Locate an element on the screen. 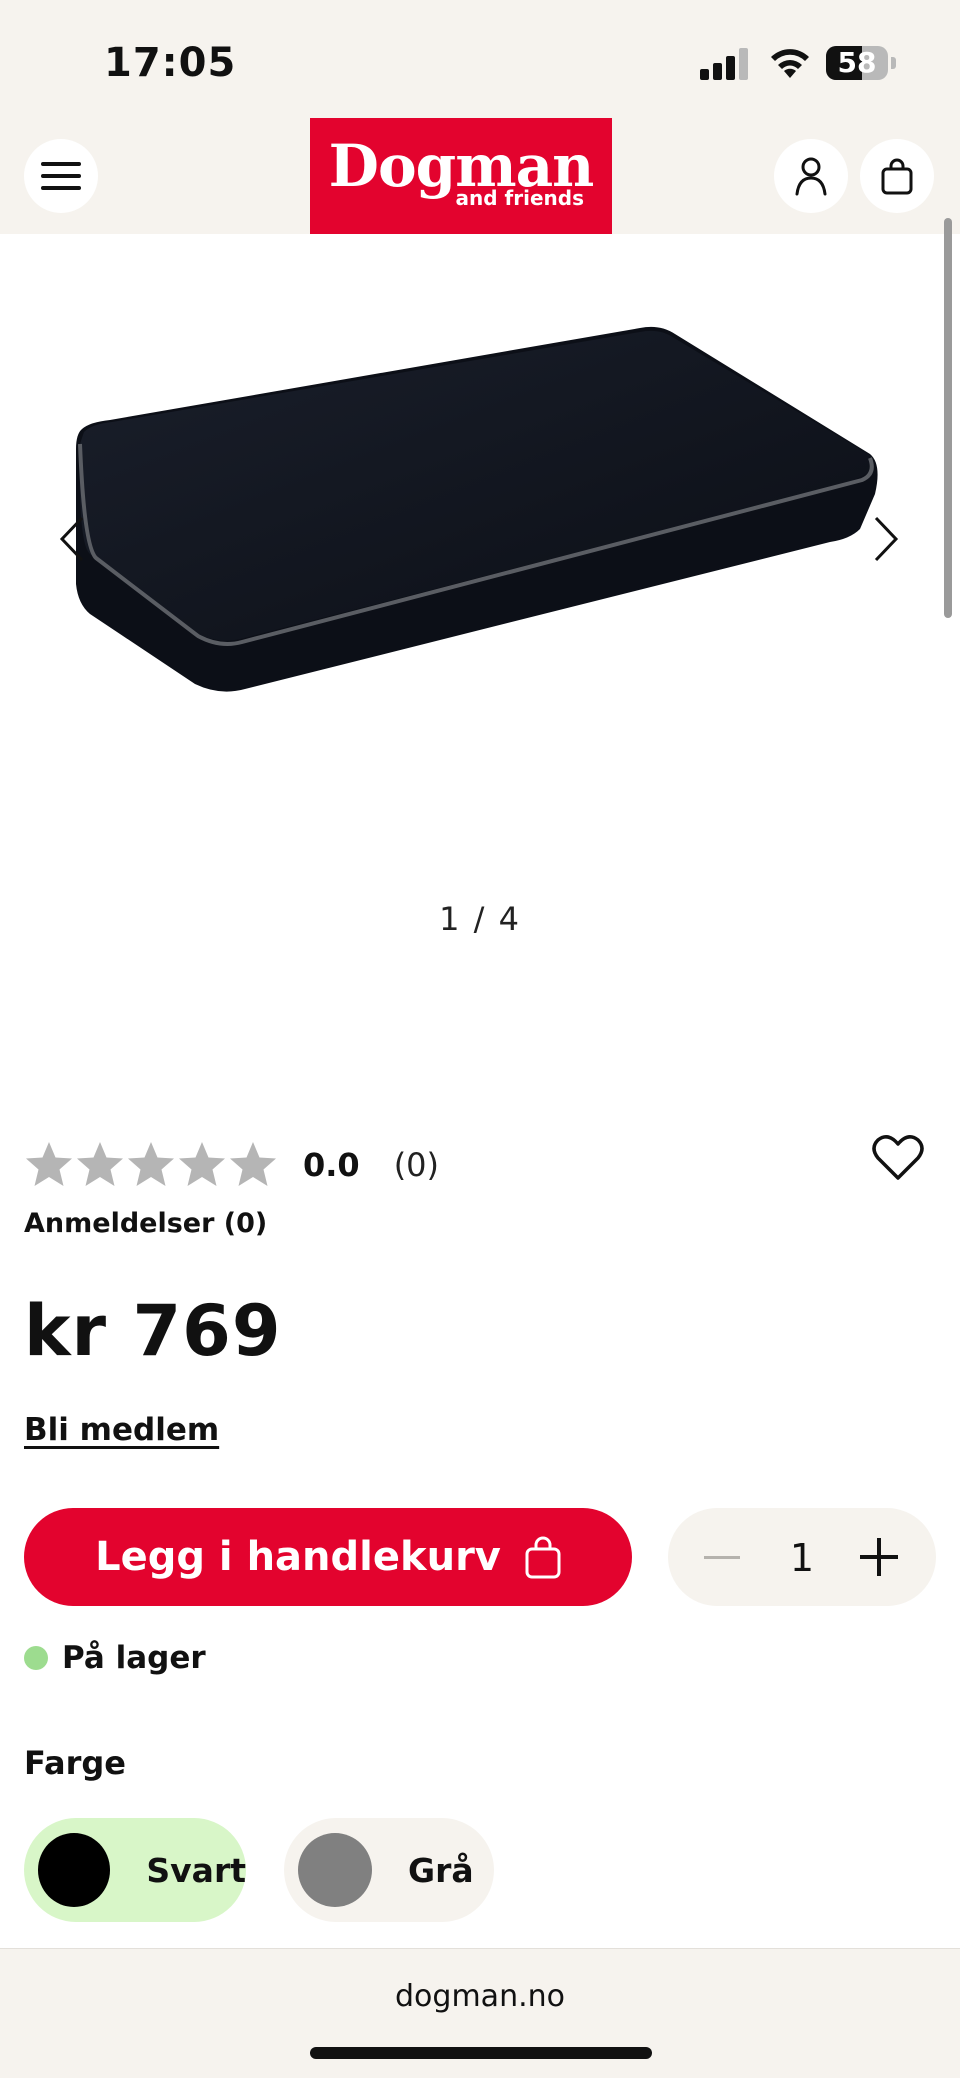  color-option-label: Svart is located at coordinates (196, 1870).